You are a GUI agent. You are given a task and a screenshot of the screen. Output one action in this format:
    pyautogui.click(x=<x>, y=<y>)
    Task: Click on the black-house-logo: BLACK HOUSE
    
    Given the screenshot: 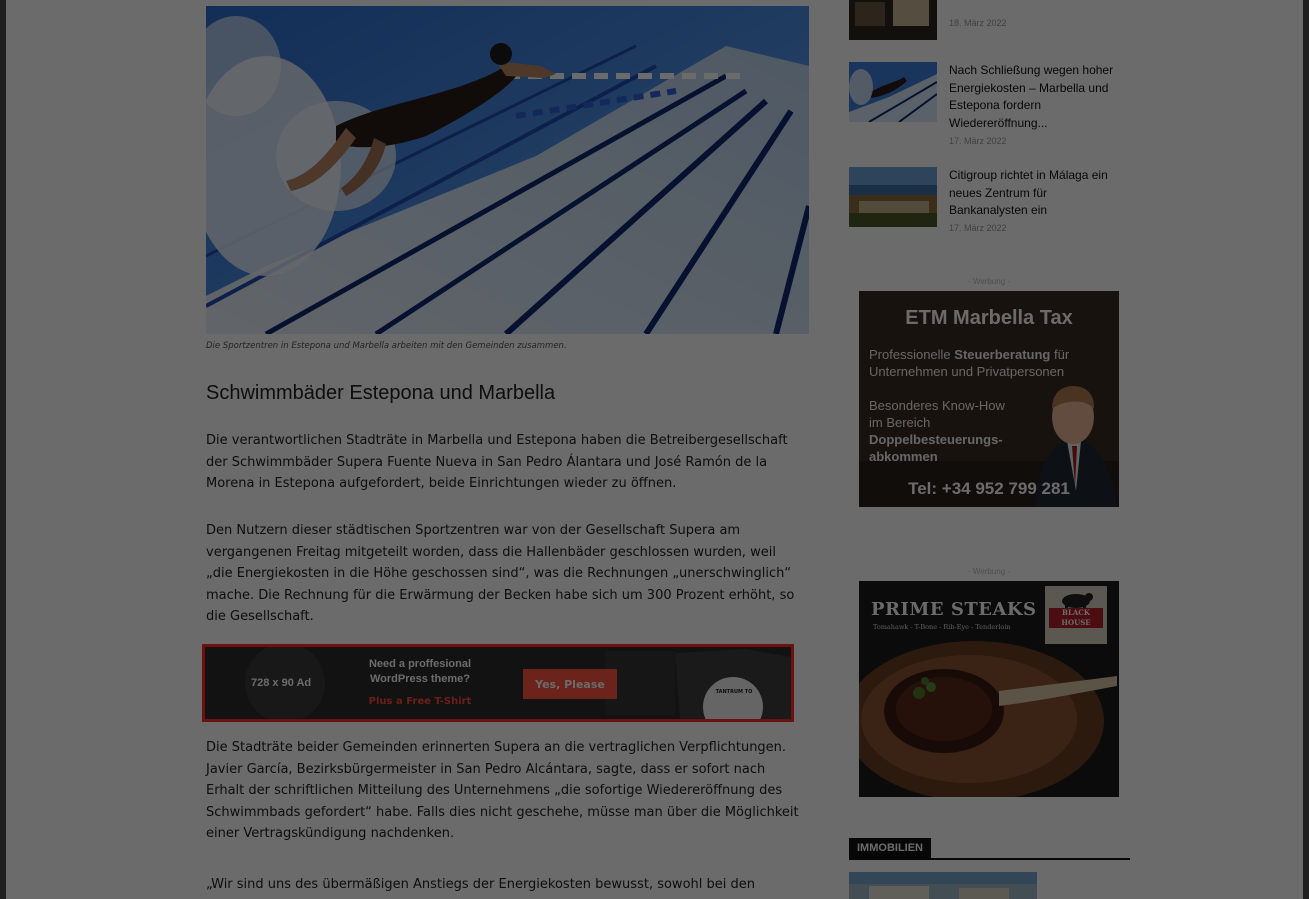 What is the action you would take?
    pyautogui.click(x=1076, y=615)
    